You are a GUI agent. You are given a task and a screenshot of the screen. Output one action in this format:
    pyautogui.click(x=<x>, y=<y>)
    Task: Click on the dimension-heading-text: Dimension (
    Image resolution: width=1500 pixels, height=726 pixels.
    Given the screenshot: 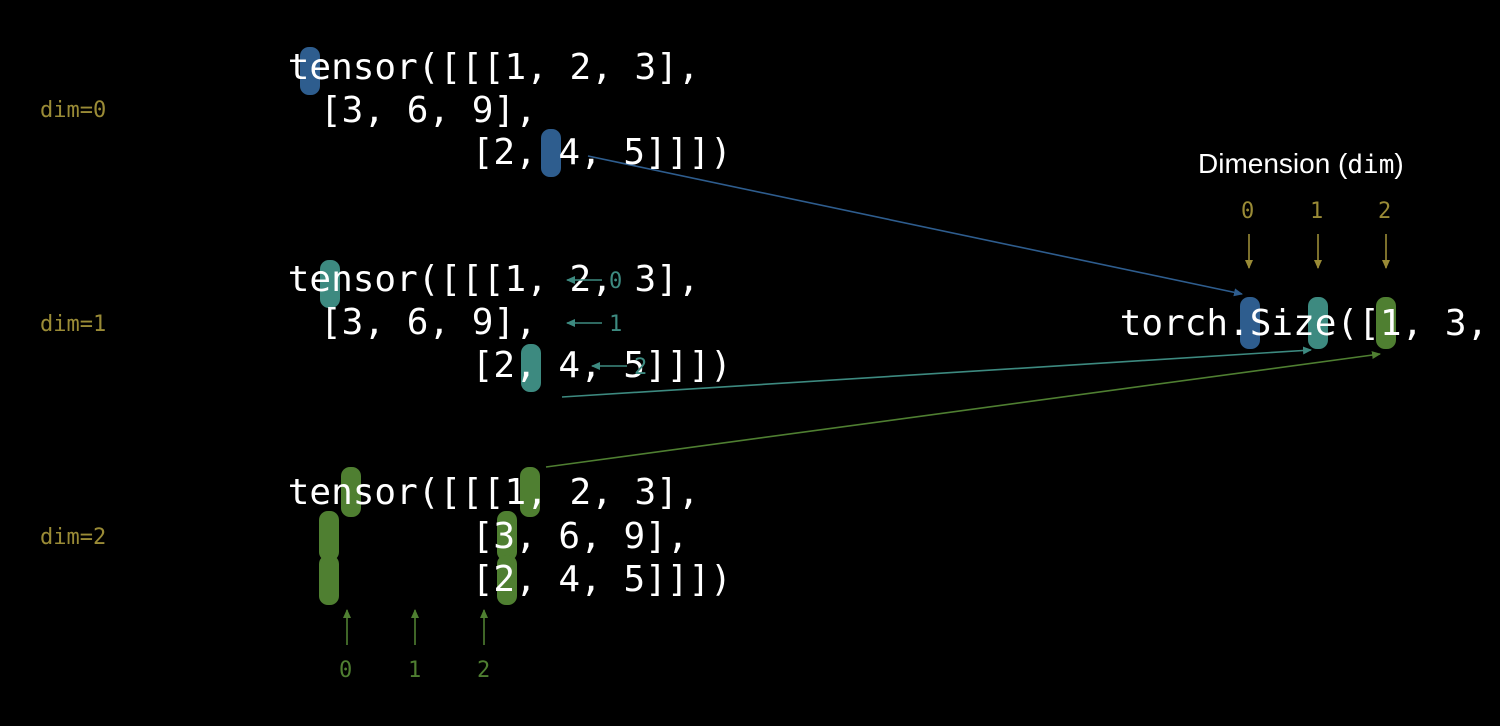 What is the action you would take?
    pyautogui.click(x=1273, y=163)
    